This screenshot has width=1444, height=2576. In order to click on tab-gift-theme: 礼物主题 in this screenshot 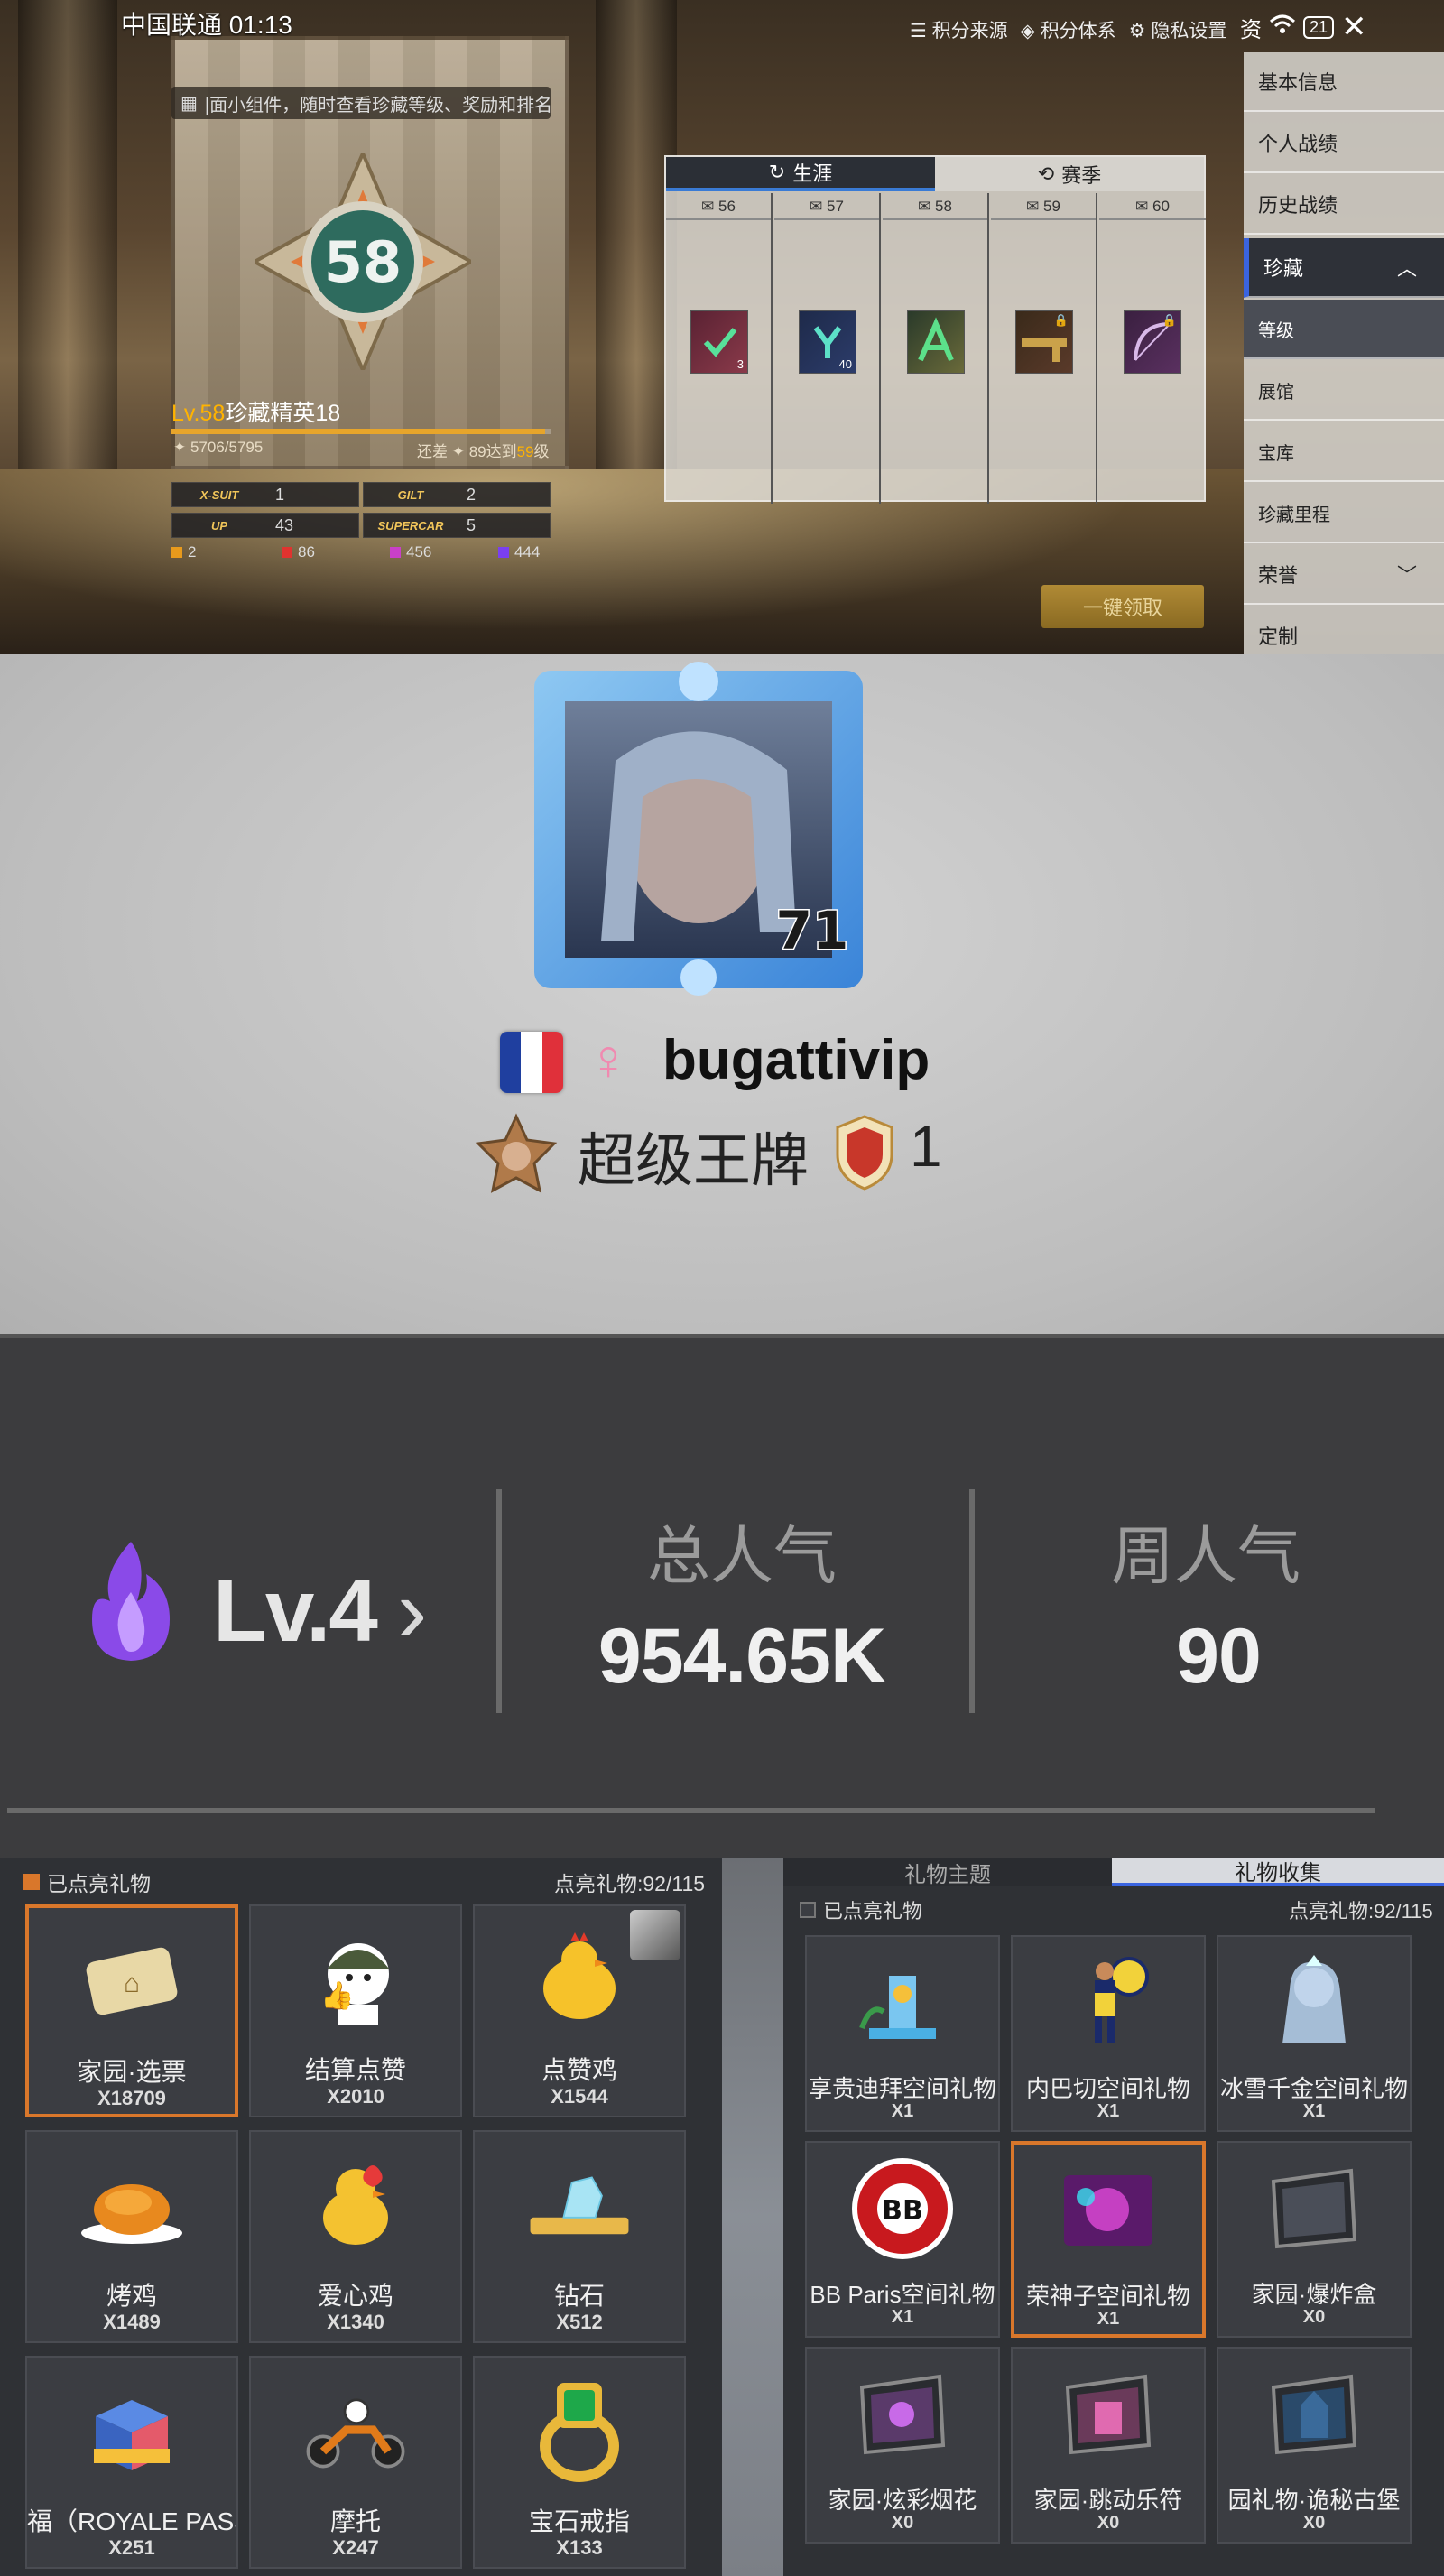, I will do `click(947, 1872)`.